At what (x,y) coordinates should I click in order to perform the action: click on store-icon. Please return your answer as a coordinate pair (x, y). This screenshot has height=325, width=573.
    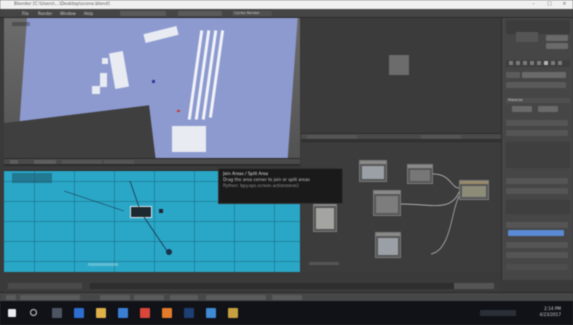
    Looking at the image, I should click on (123, 313).